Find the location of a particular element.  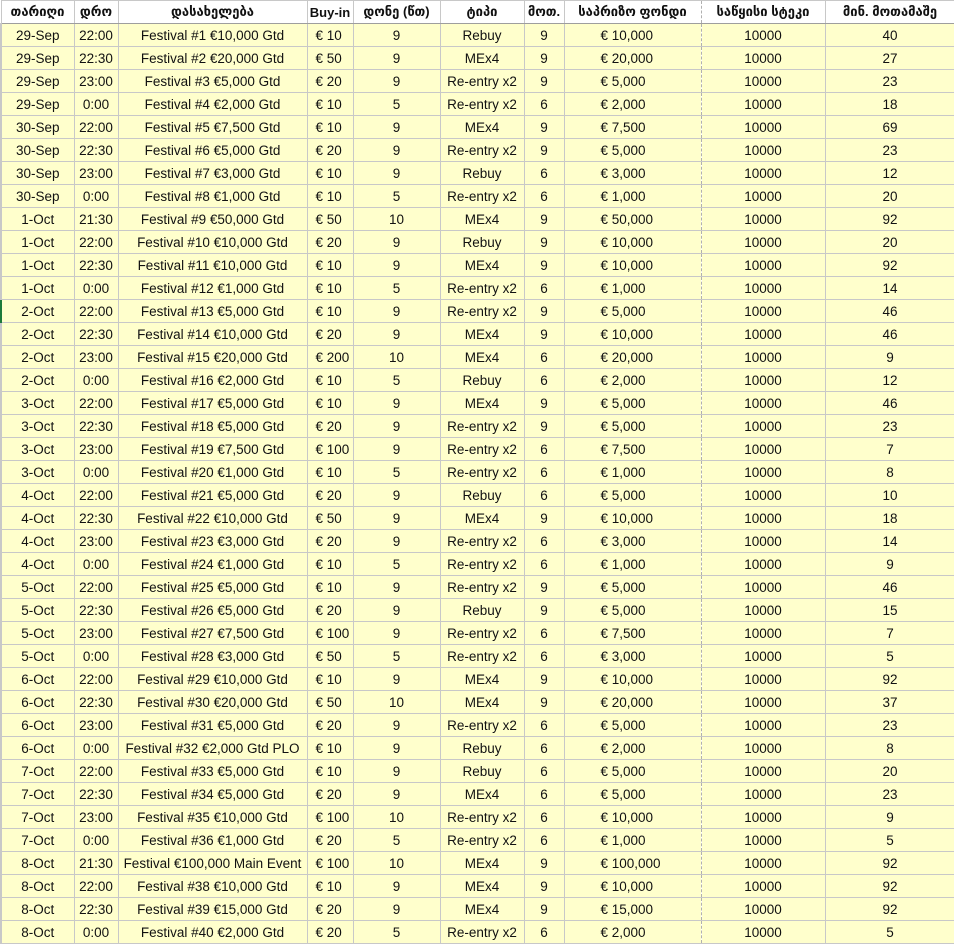

cell-prize-pool: € 3,000 is located at coordinates (632, 656).